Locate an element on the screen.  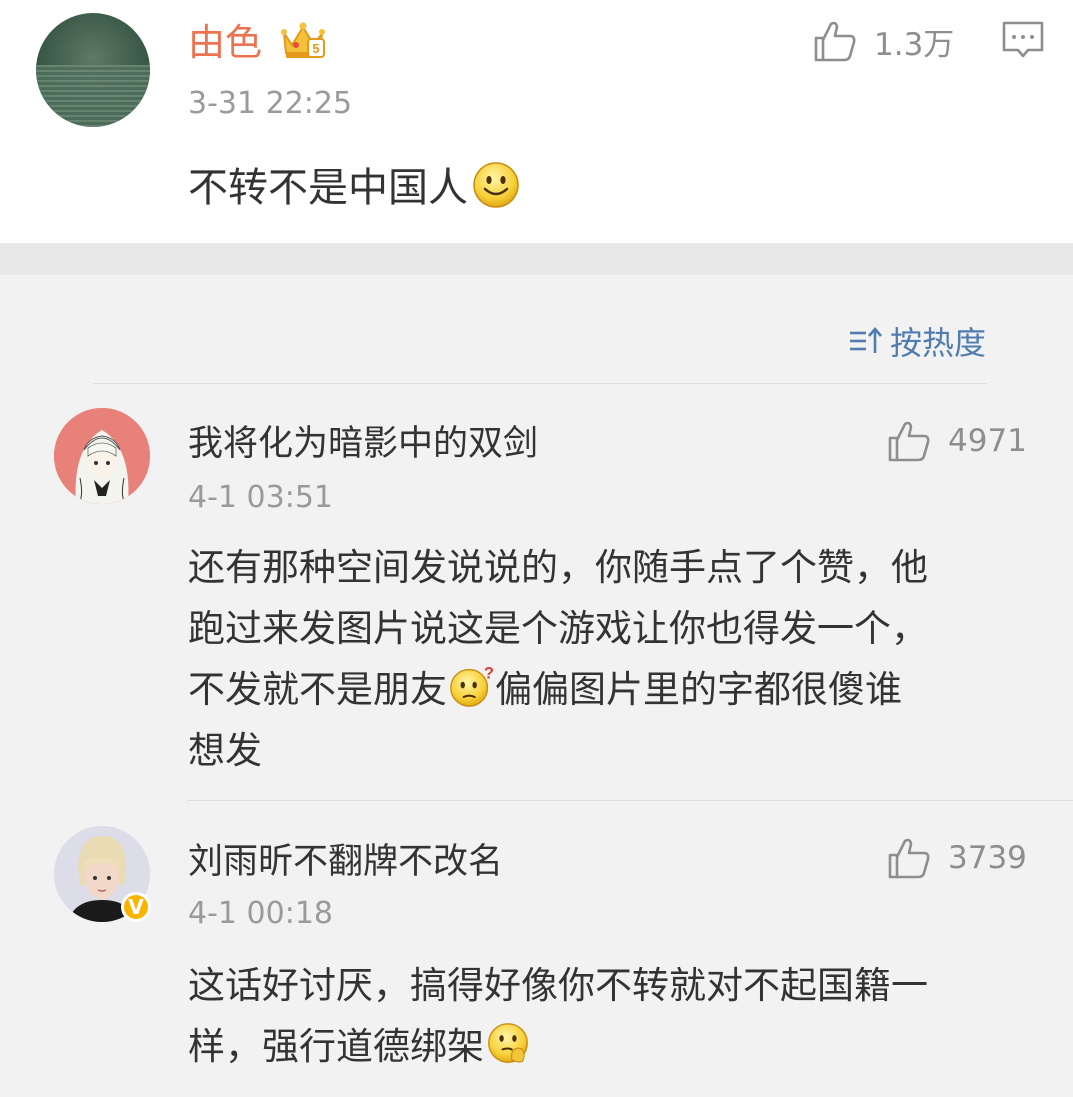
comment-text: 这话好讨厌，搞得好像你不转就对不起国籍一 样，强行道德绑架 is located at coordinates (613, 1016).